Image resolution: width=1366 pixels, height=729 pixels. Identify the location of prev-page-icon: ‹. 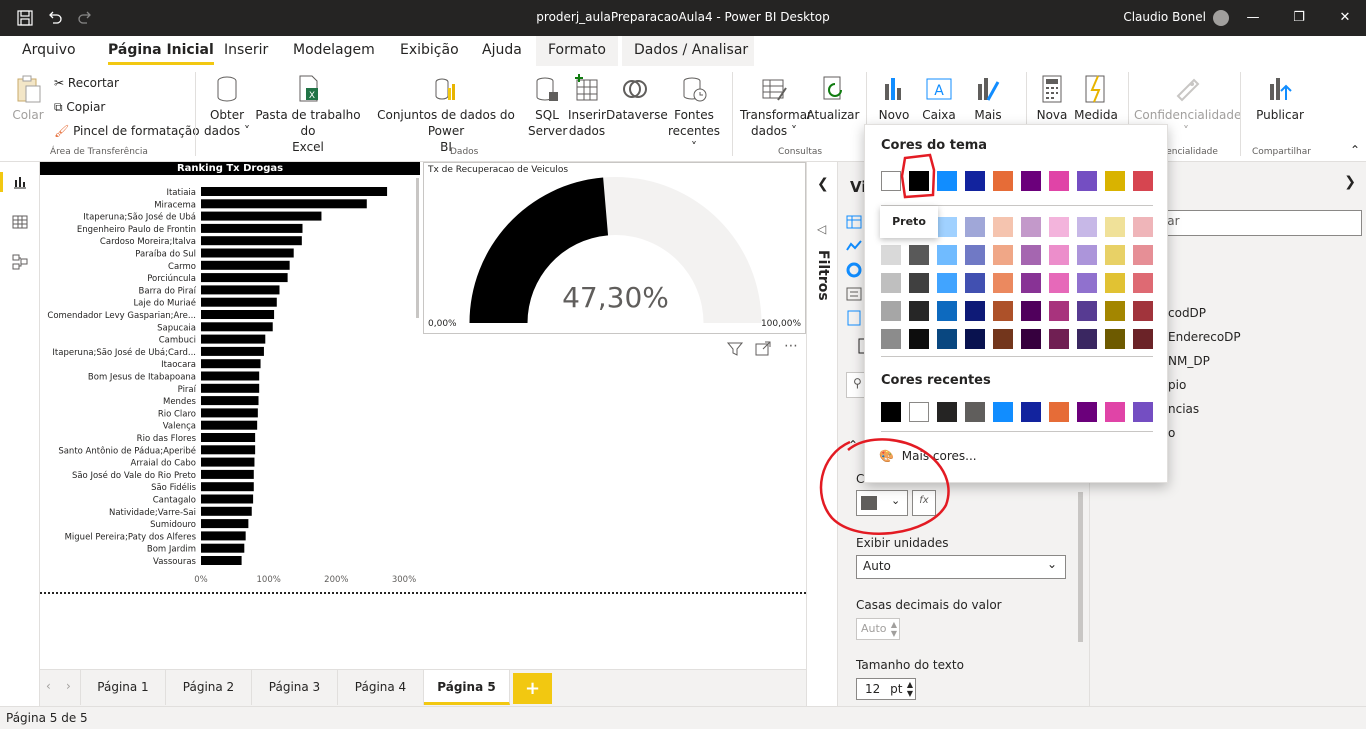
(48, 686).